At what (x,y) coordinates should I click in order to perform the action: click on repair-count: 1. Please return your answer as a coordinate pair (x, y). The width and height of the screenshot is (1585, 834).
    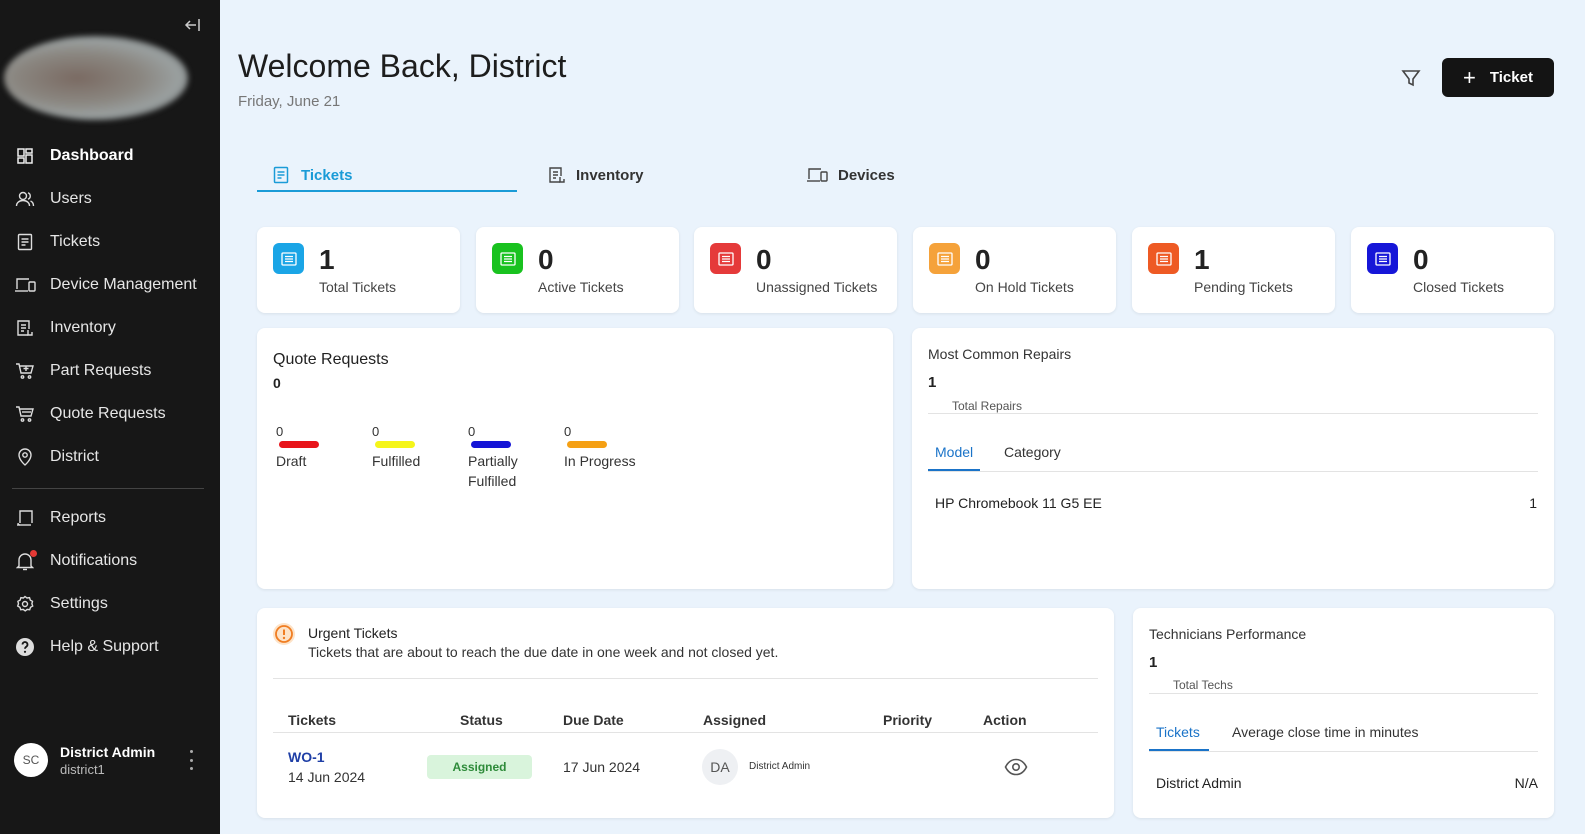
    Looking at the image, I should click on (1533, 503).